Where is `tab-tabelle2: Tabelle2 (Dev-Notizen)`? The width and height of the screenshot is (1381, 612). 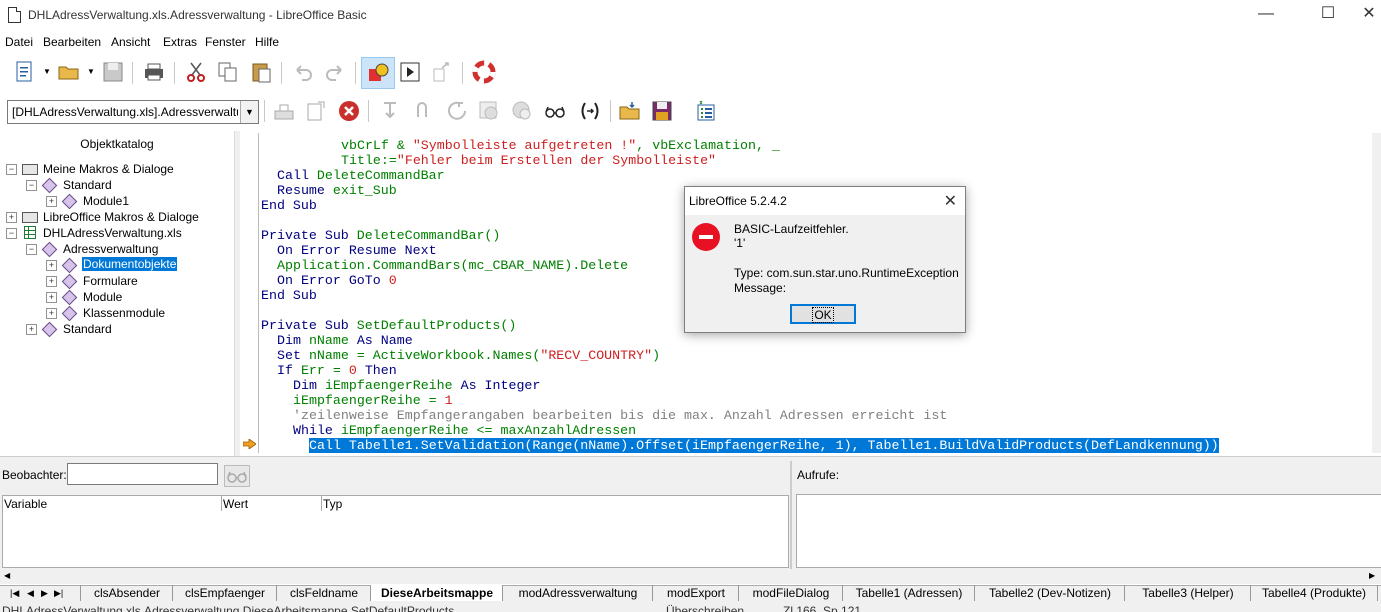 tab-tabelle2: Tabelle2 (Dev-Notizen) is located at coordinates (1049, 593).